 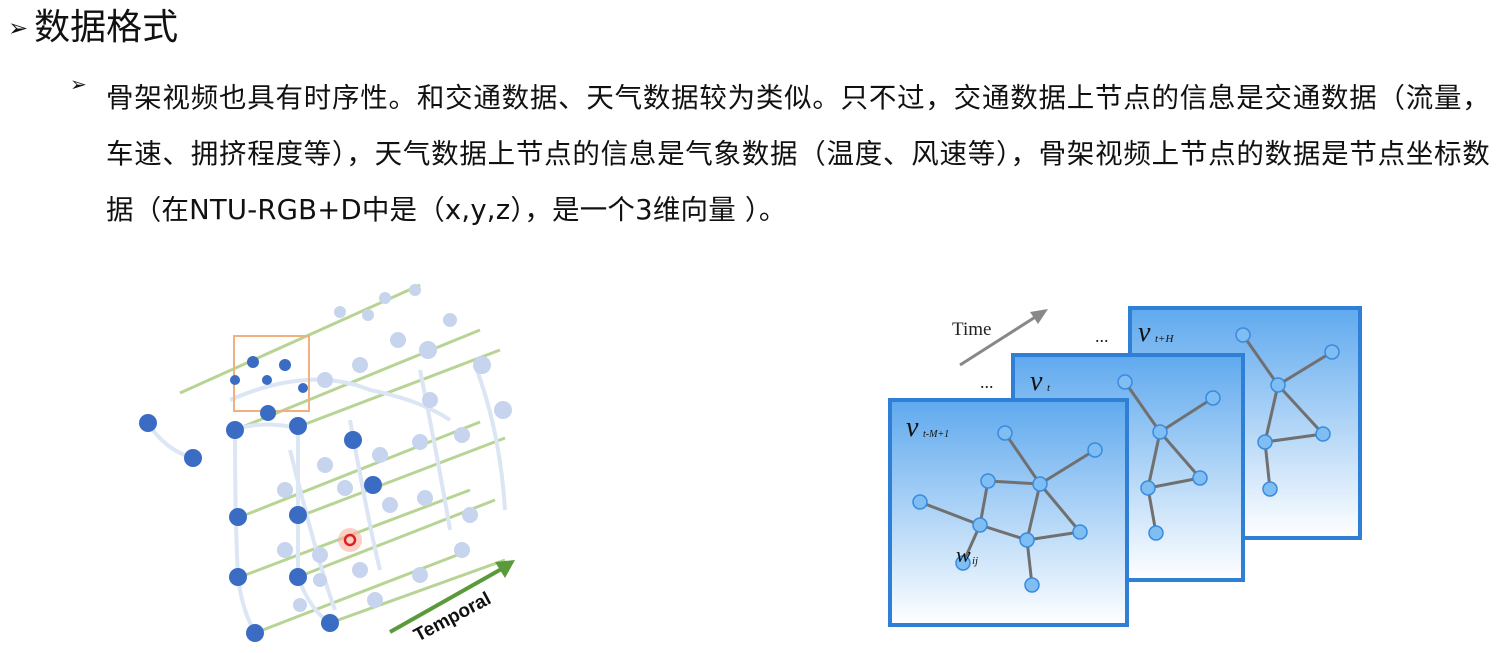 What do you see at coordinates (963, 554) in the screenshot?
I see `edge-weight-label: w` at bounding box center [963, 554].